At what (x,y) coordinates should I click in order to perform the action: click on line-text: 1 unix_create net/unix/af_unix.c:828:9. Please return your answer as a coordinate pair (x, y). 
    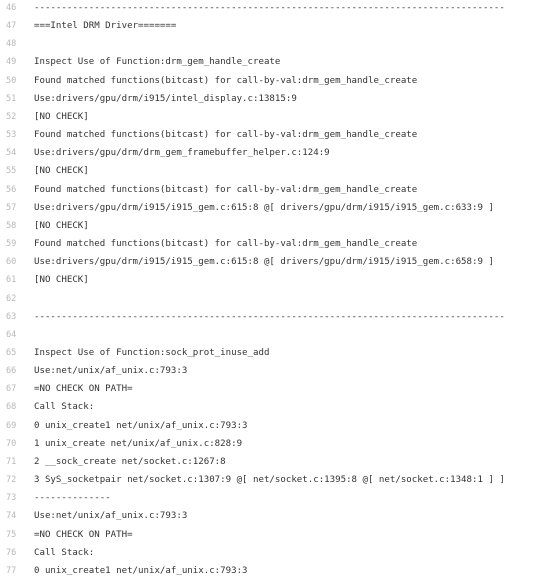
    Looking at the image, I should click on (138, 443).